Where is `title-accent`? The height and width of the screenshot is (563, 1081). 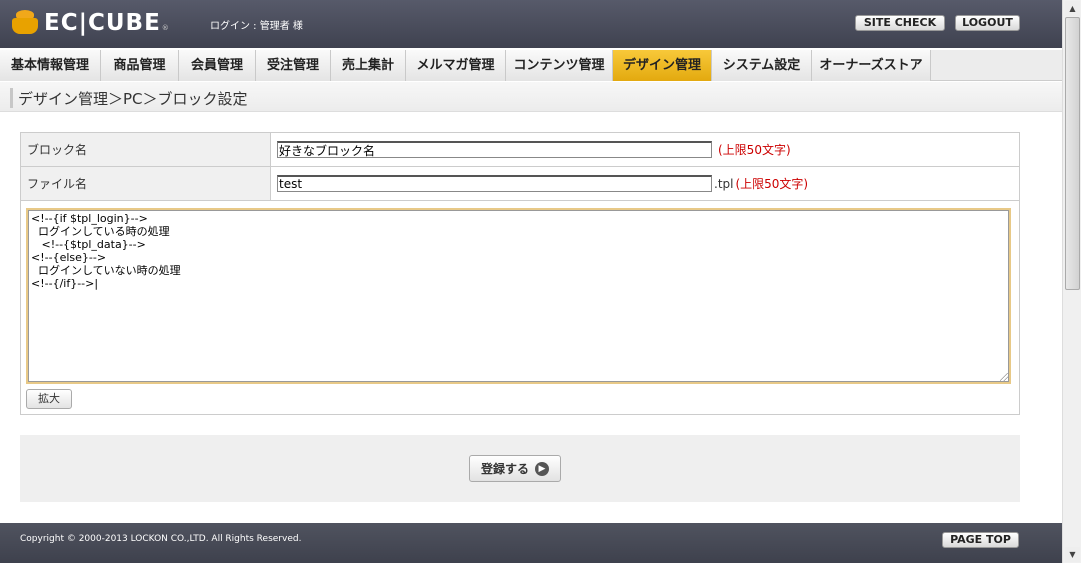 title-accent is located at coordinates (11, 98).